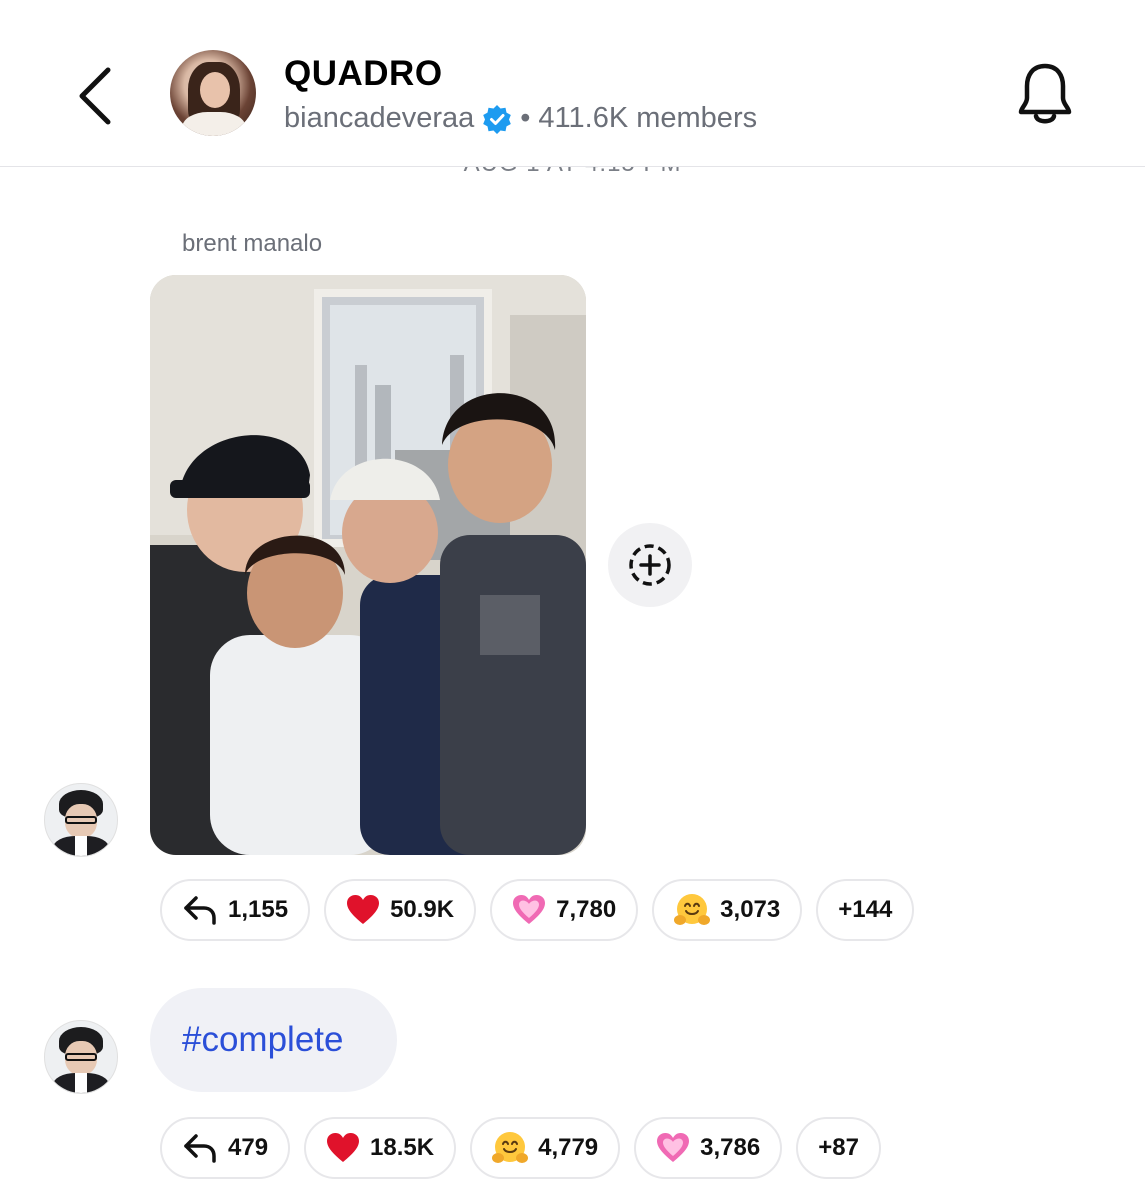  I want to click on reaction-chip-hugging-face: 4,779, so click(545, 1148).